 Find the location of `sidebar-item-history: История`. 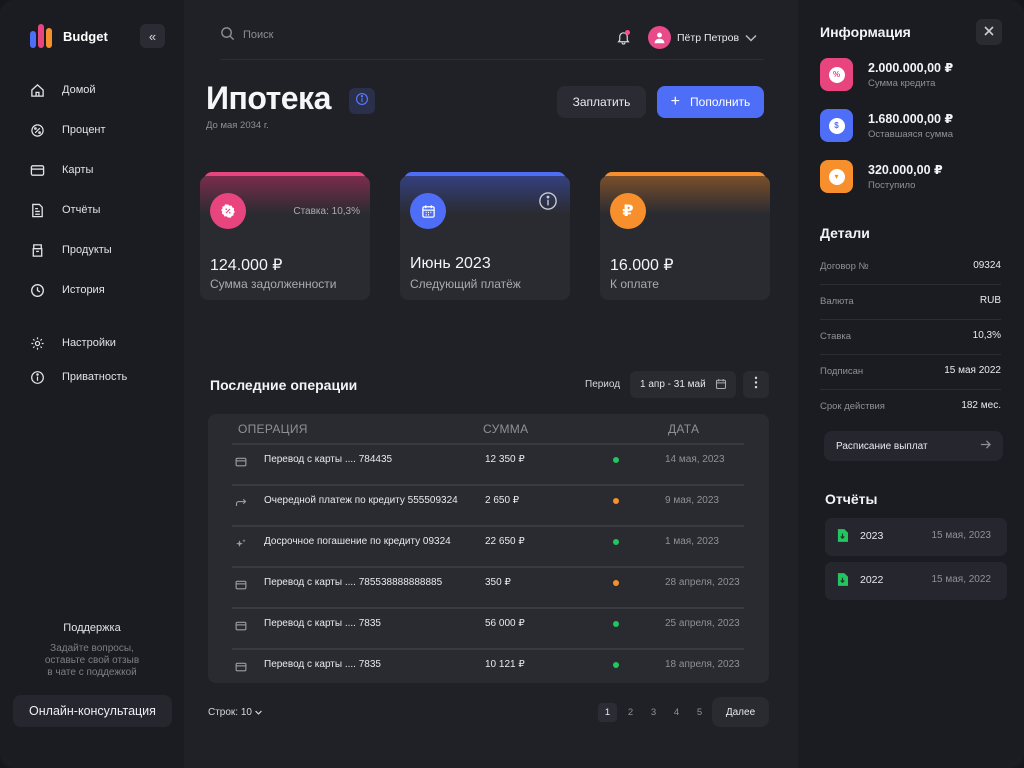

sidebar-item-history: История is located at coordinates (70, 290).